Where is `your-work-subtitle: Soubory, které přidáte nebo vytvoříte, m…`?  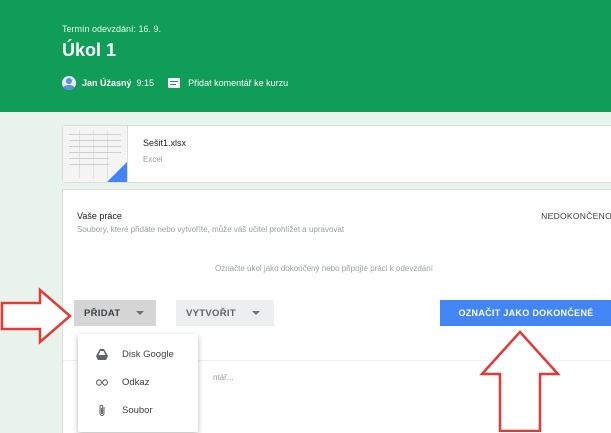 your-work-subtitle: Soubory, které přidáte nebo vytvoříte, m… is located at coordinates (211, 229).